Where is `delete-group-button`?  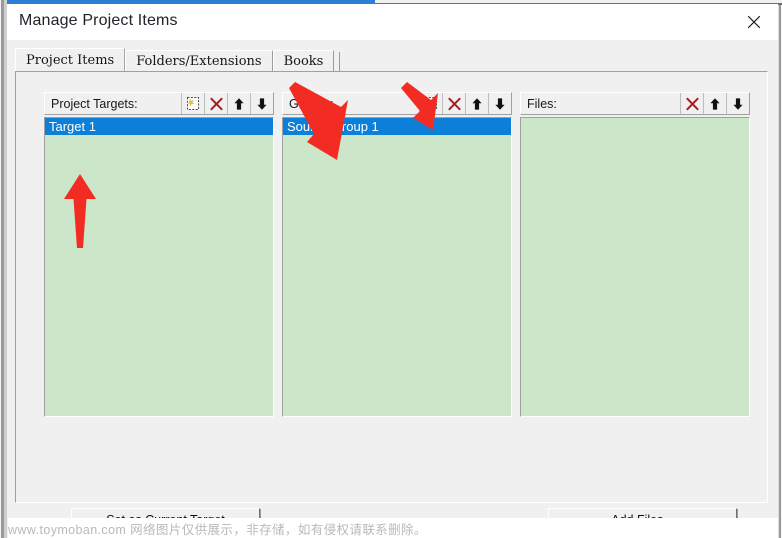
delete-group-button is located at coordinates (453, 103).